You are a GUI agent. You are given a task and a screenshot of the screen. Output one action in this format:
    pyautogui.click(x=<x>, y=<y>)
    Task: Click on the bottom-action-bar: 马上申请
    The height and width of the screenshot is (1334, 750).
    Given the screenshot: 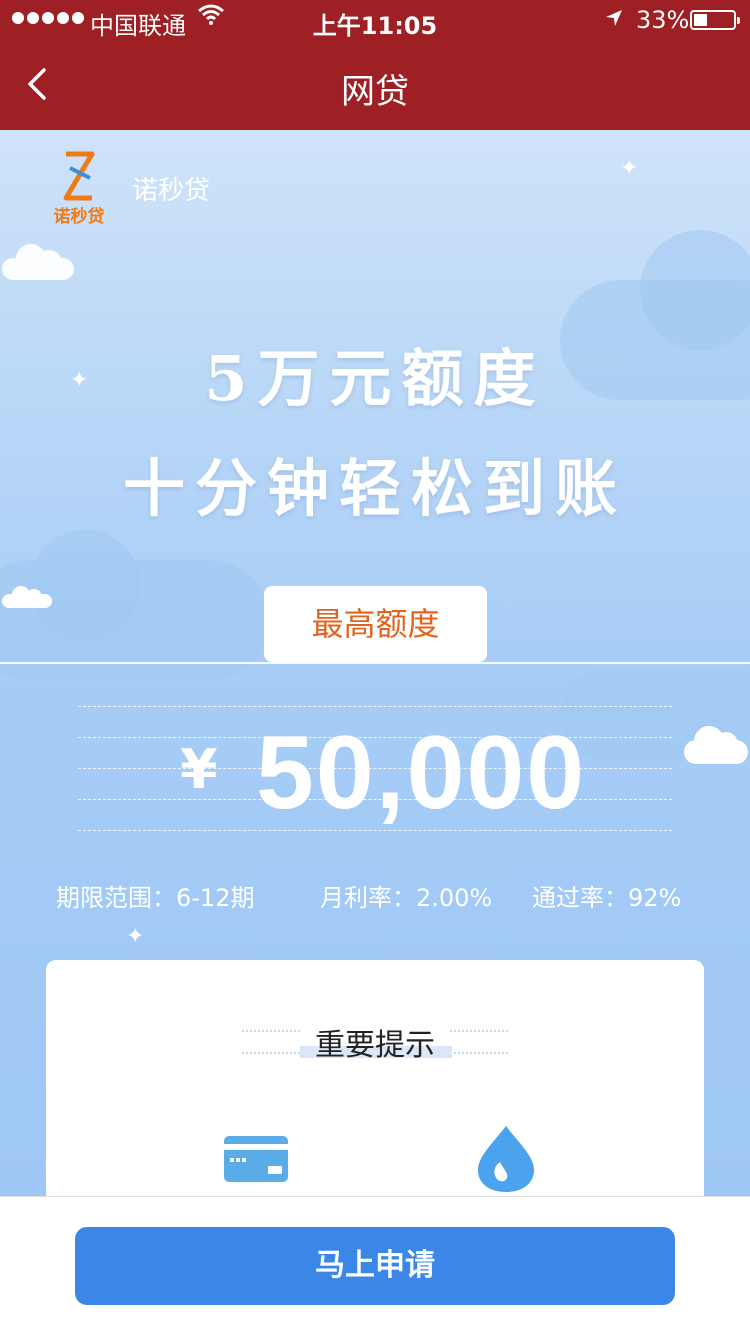 What is the action you would take?
    pyautogui.click(x=375, y=1265)
    